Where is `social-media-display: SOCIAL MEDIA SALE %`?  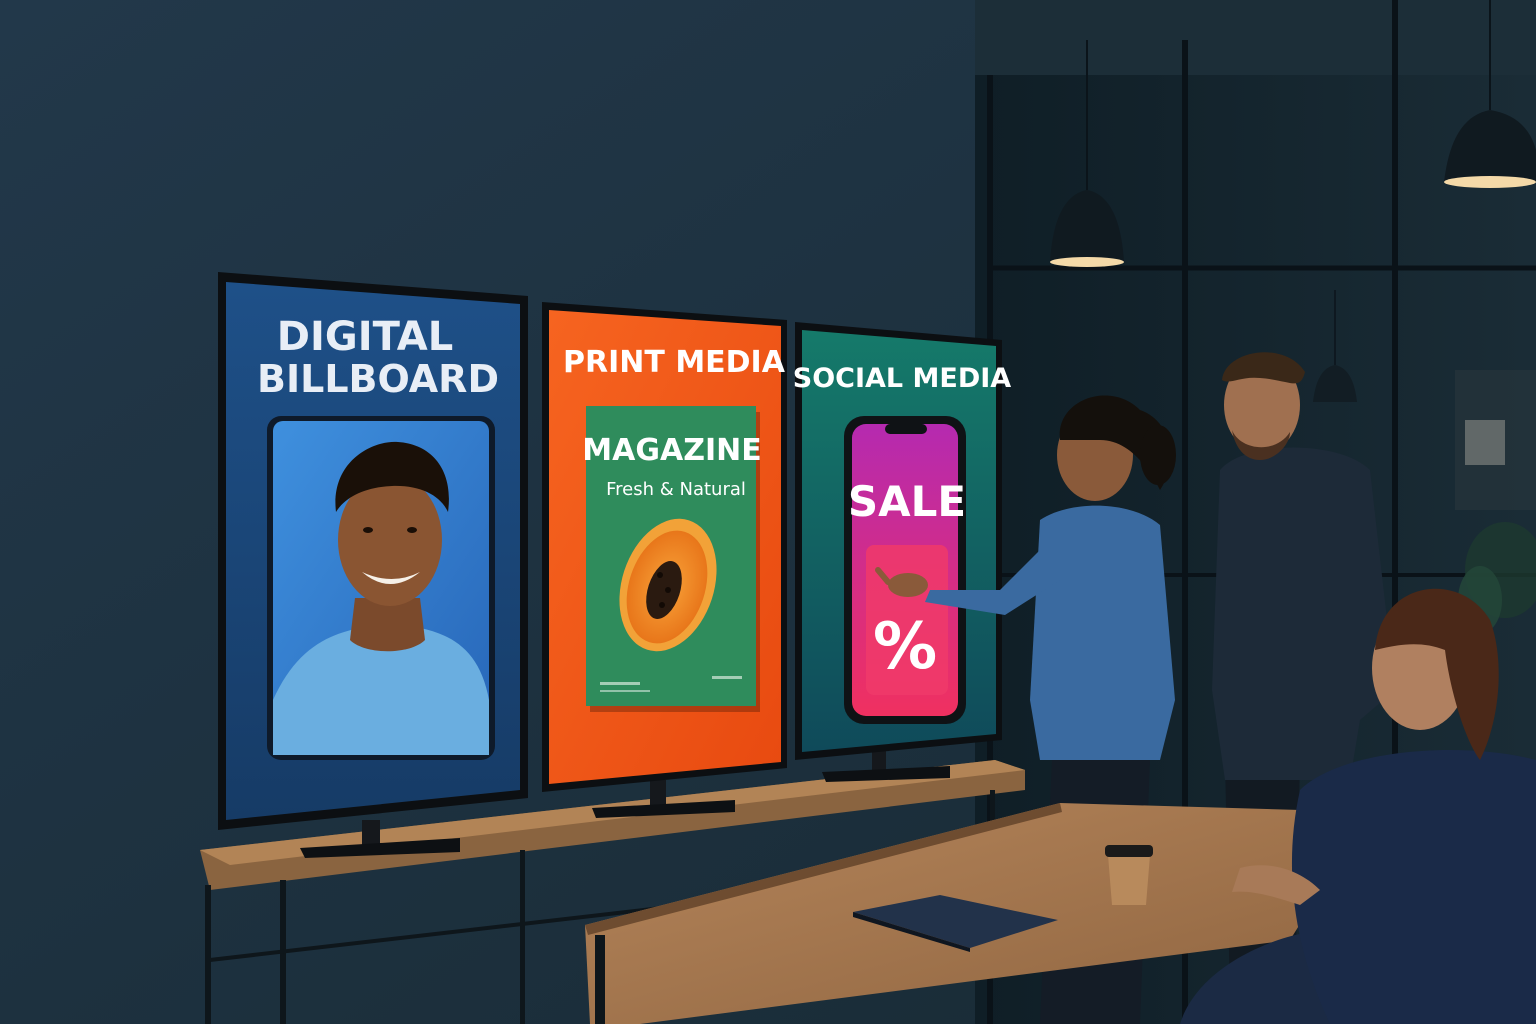
social-media-display: SOCIAL MEDIA SALE % is located at coordinates (902, 541).